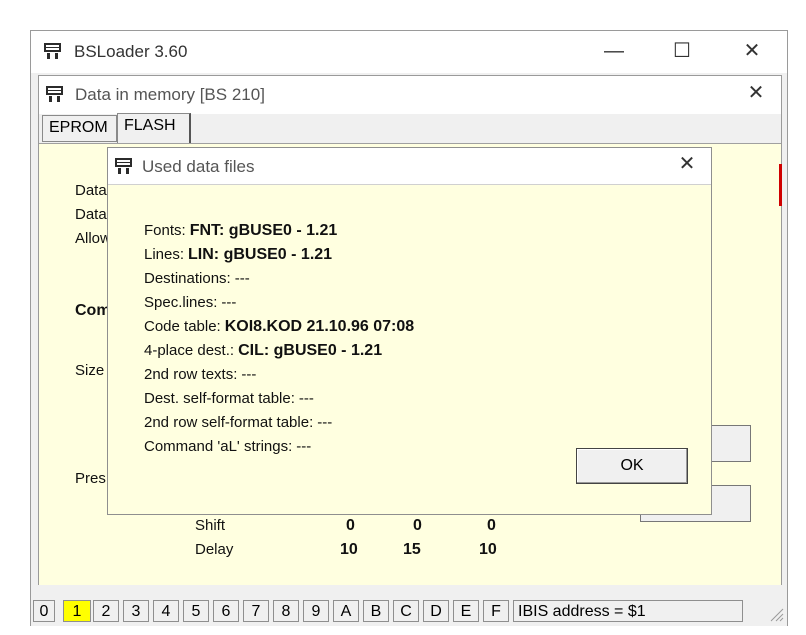 This screenshot has height=635, width=806. I want to click on bg-label: Allow, so click(93, 238).